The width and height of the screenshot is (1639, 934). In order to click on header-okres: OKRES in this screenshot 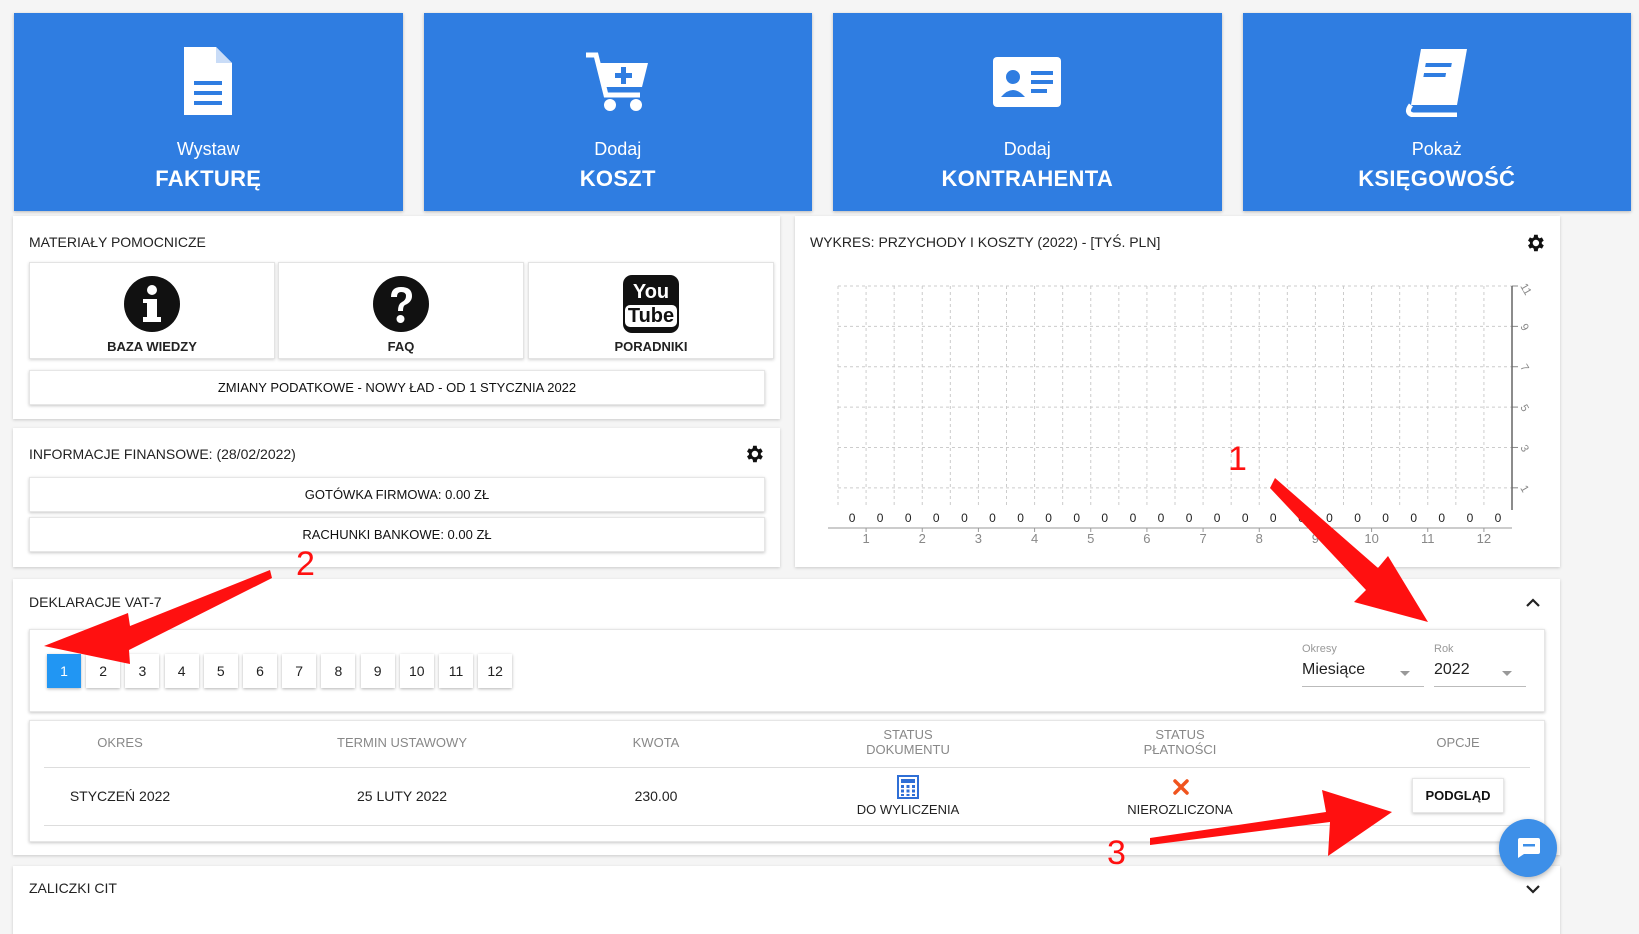, I will do `click(120, 742)`.